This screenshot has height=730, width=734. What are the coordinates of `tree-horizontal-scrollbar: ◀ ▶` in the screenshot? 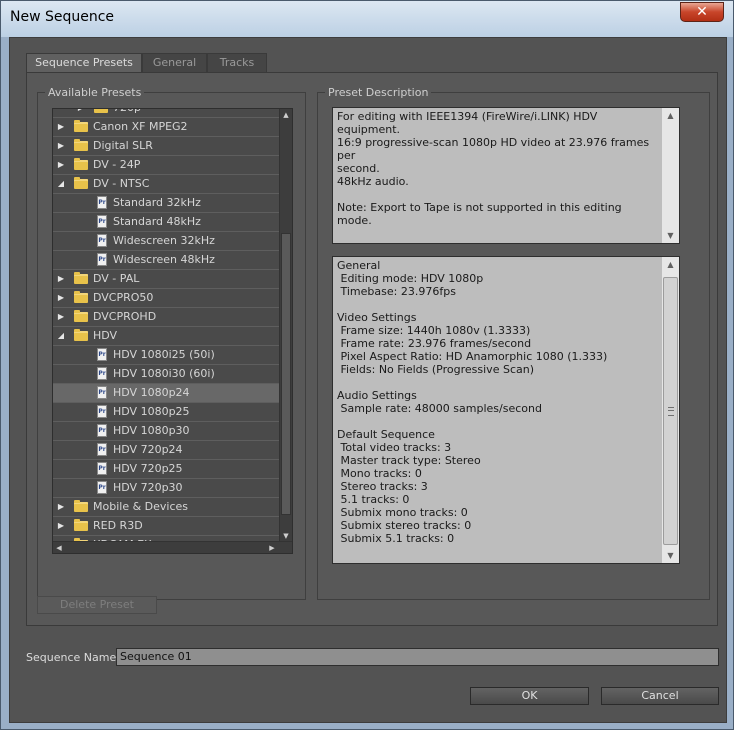 It's located at (172, 547).